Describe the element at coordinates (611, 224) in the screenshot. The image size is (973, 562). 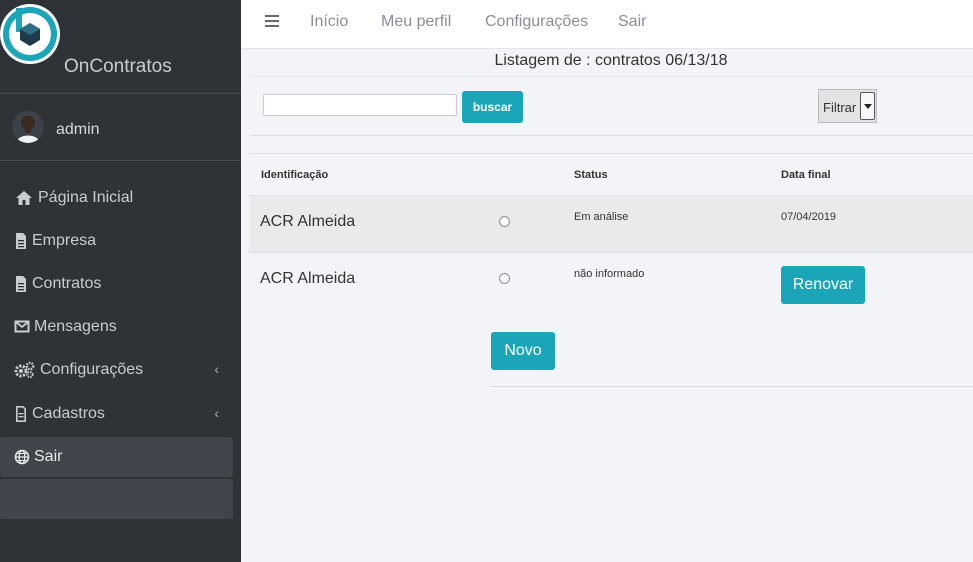
I see `table-row: ACR Almeida Em análise 07/04/2019` at that location.